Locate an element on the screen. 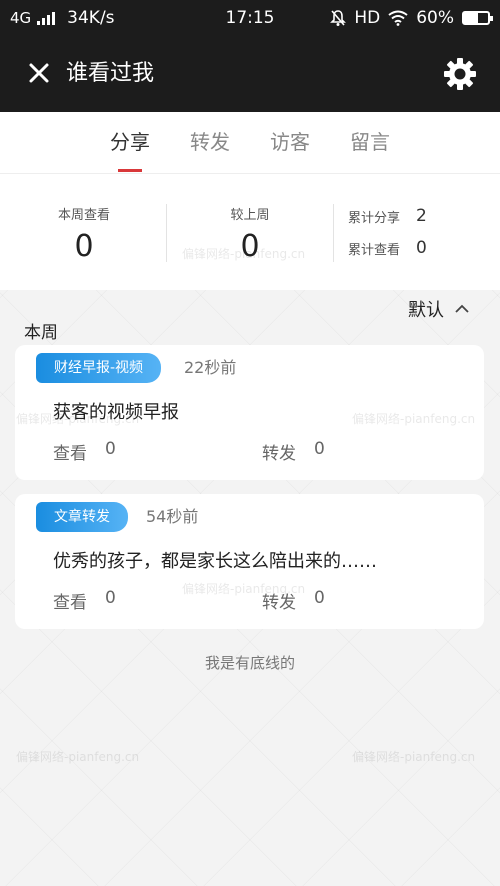  sort-dropdown: 默认 is located at coordinates (439, 309).